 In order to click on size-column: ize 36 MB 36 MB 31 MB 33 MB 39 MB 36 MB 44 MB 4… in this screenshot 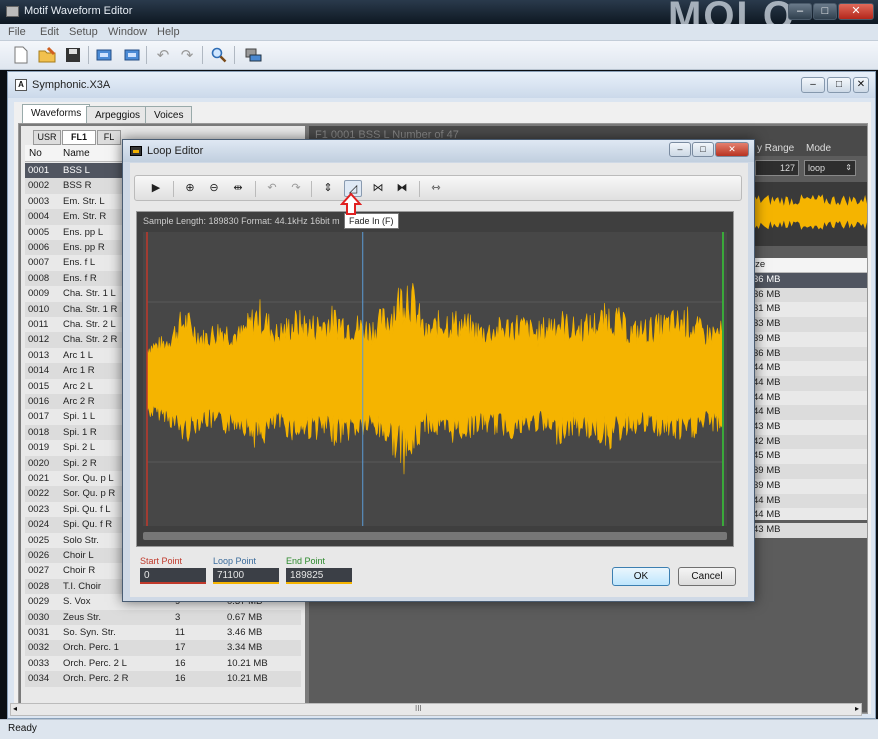, I will do `click(808, 398)`.